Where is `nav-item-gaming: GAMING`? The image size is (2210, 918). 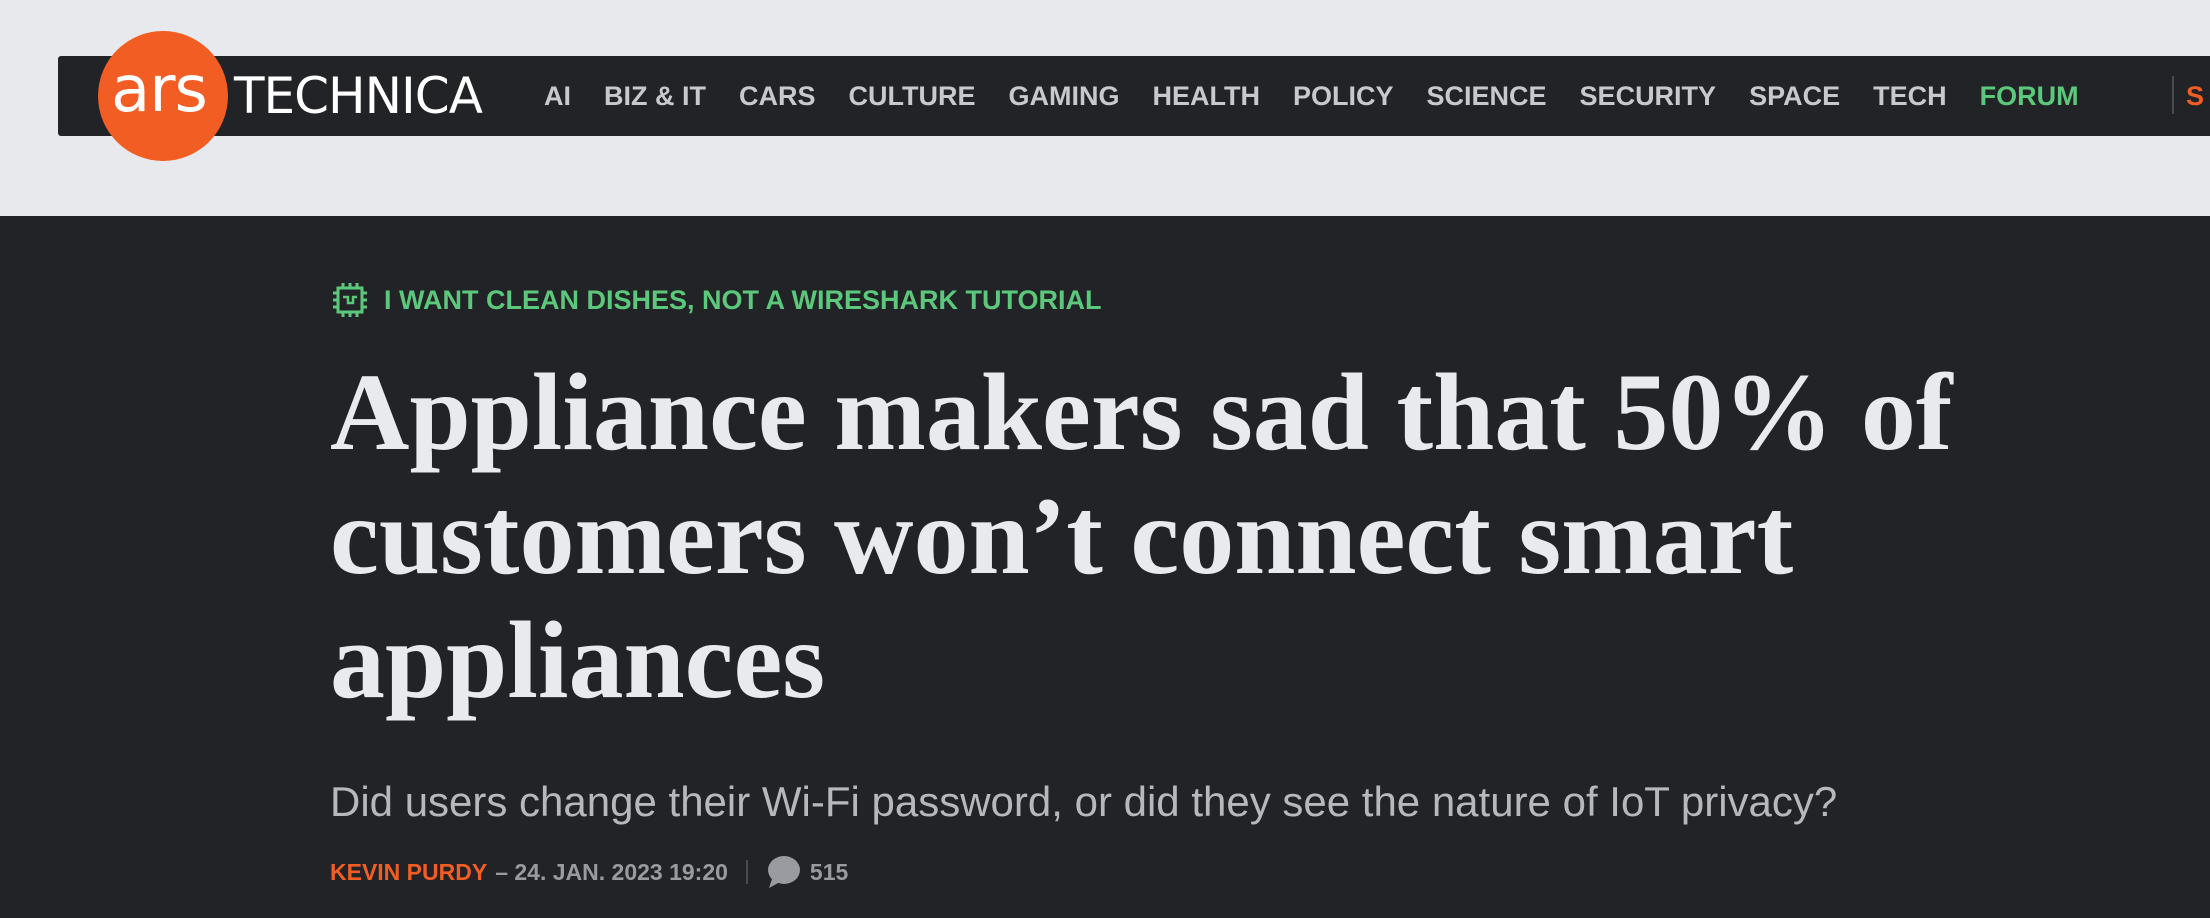 nav-item-gaming: GAMING is located at coordinates (1064, 96).